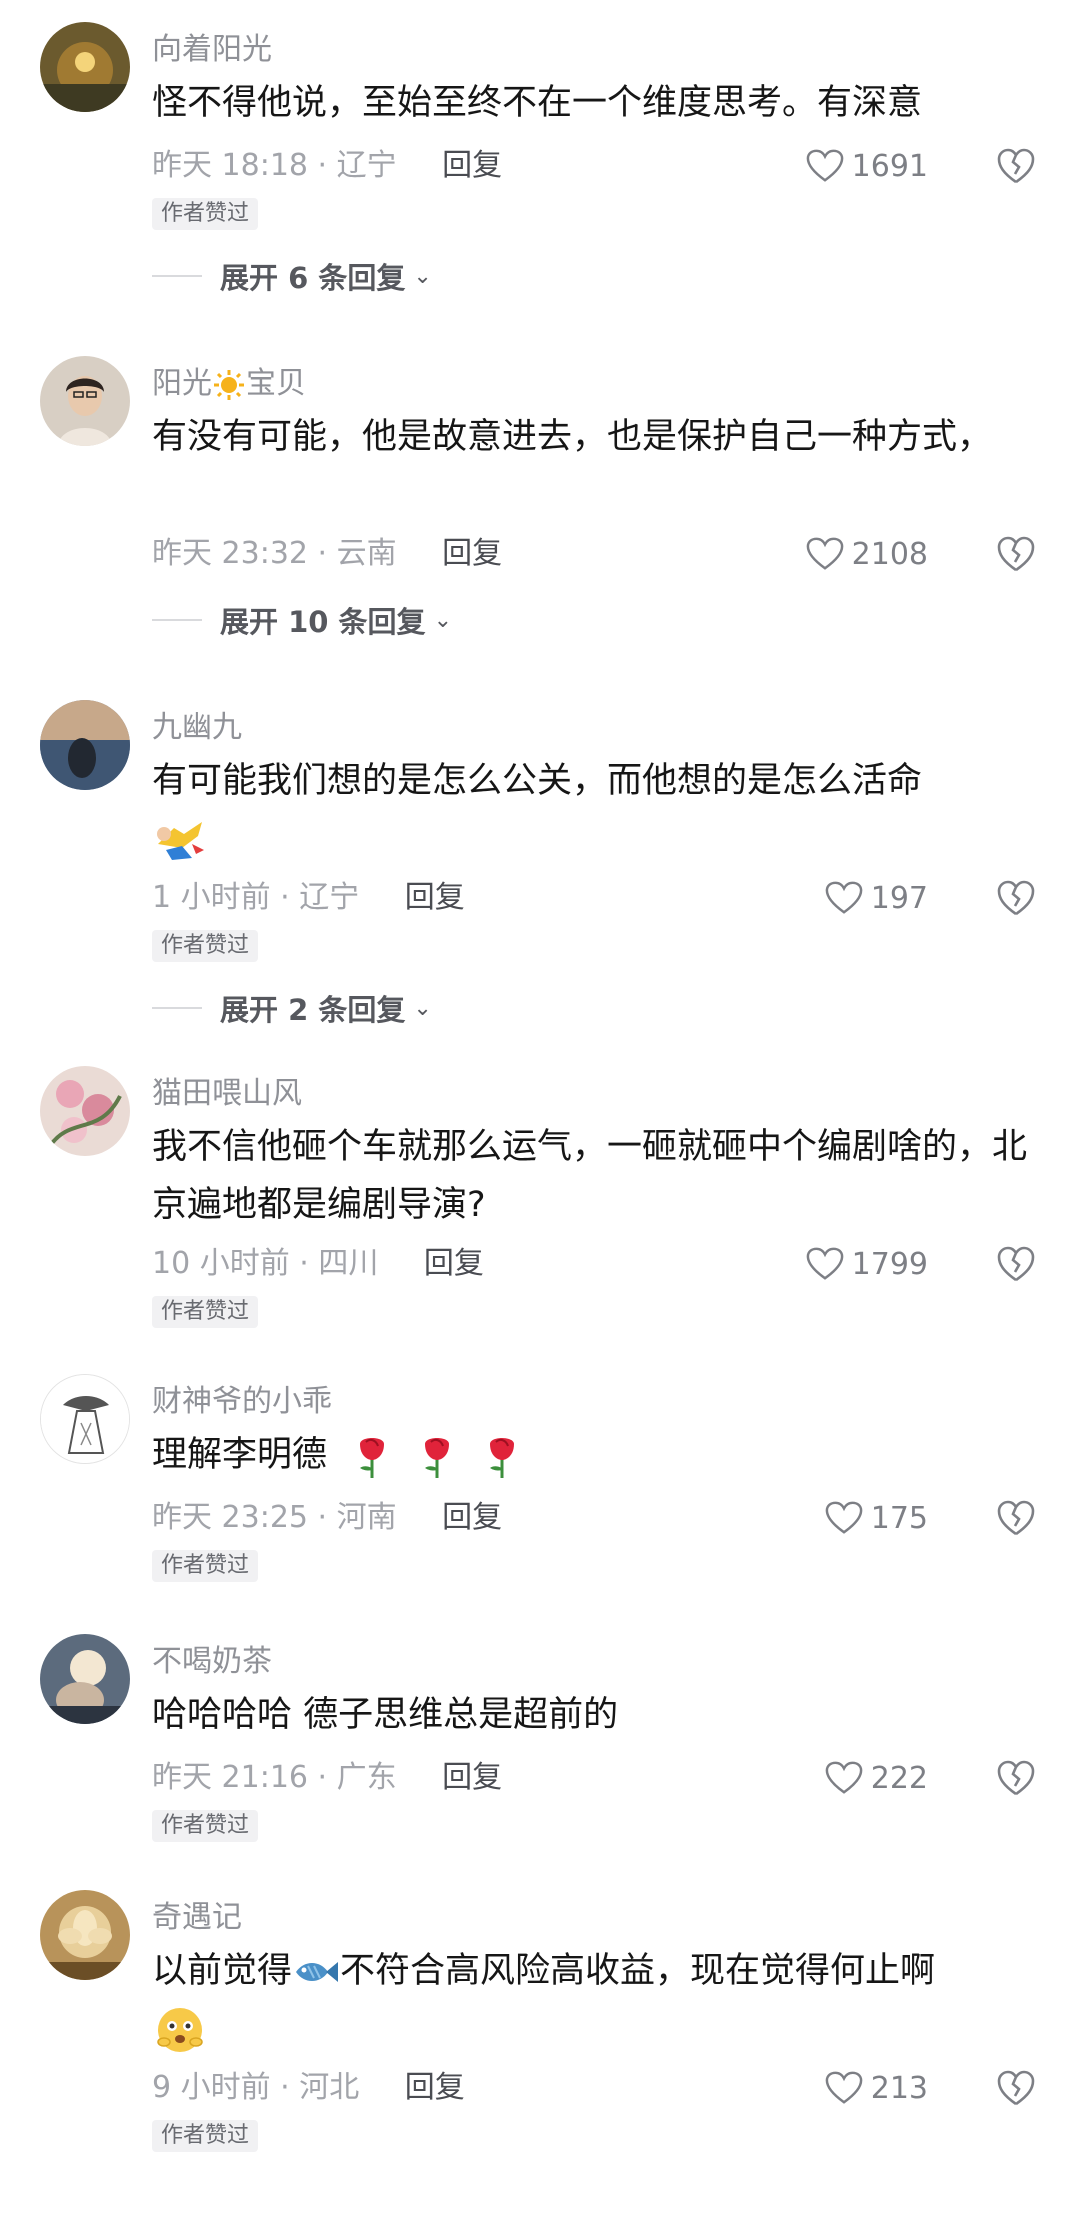 The height and width of the screenshot is (2222, 1080). I want to click on comment-meta: 昨天 23:25 · 河南 回复, so click(327, 1518).